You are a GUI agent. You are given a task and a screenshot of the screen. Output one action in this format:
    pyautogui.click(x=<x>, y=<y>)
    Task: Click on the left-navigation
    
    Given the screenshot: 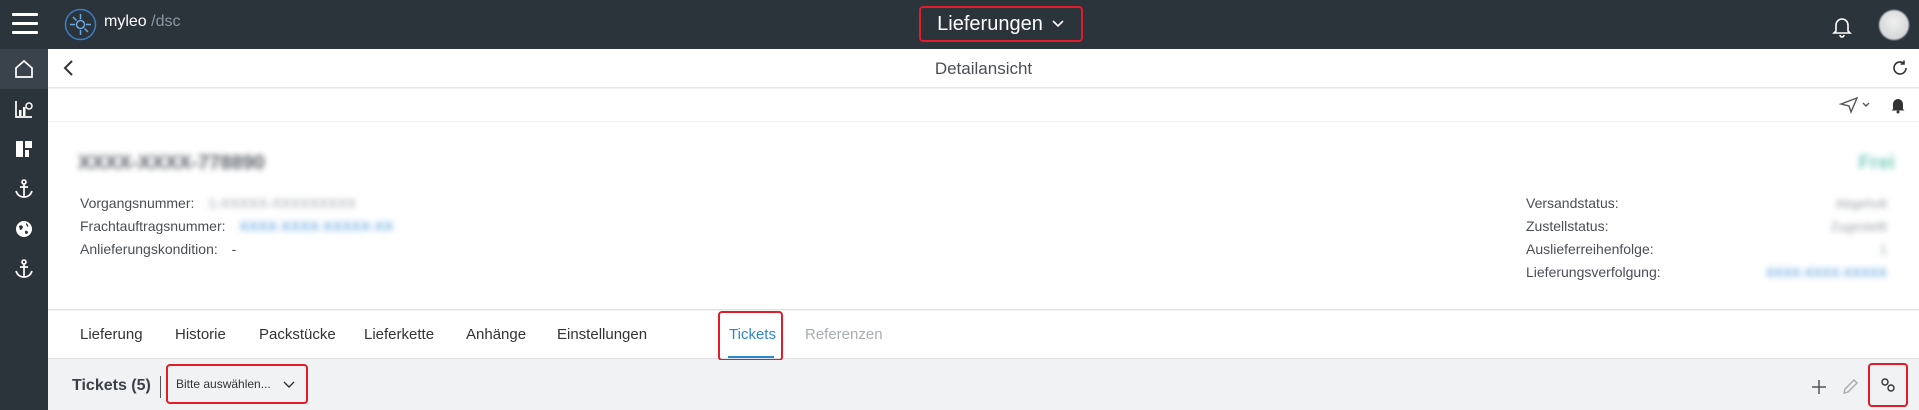 What is the action you would take?
    pyautogui.click(x=24, y=229)
    